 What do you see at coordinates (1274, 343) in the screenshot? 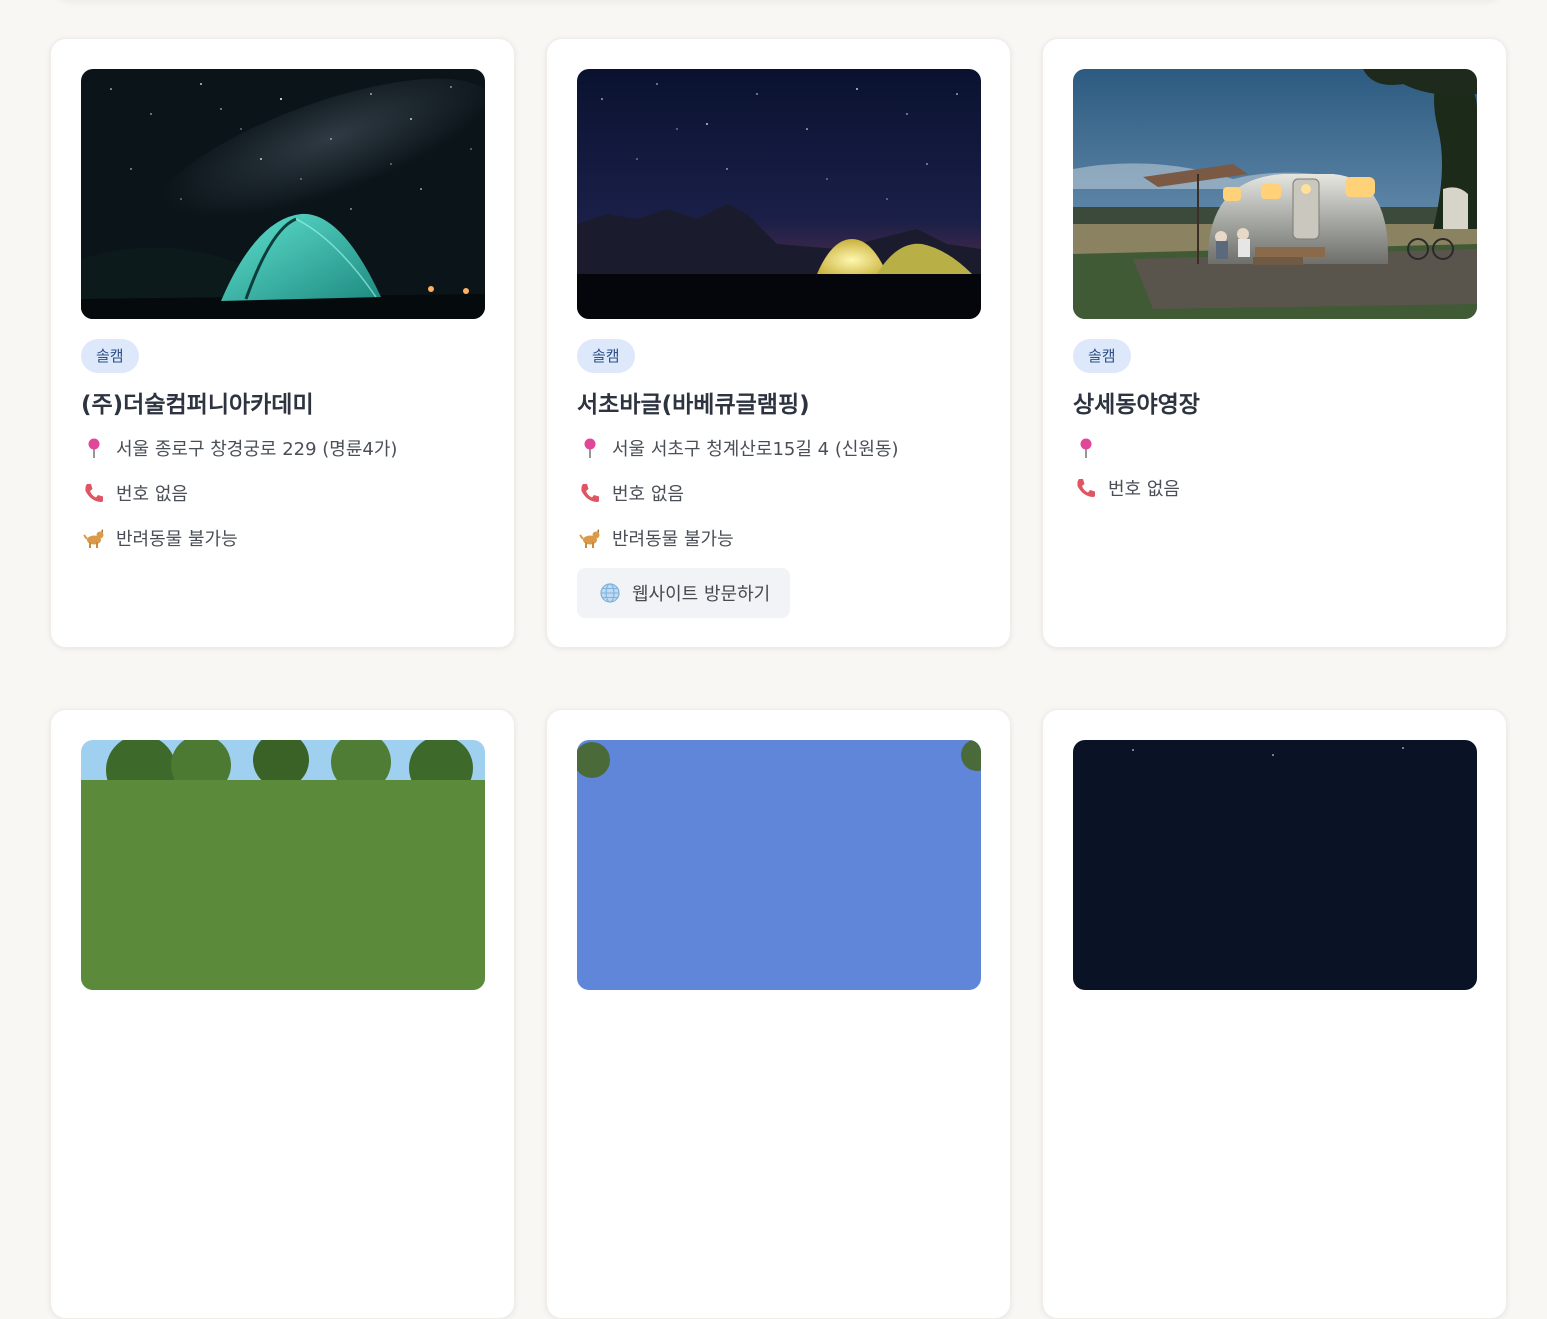
I see `campsite-card: 솔캠 상세동야영장 번호 없음` at bounding box center [1274, 343].